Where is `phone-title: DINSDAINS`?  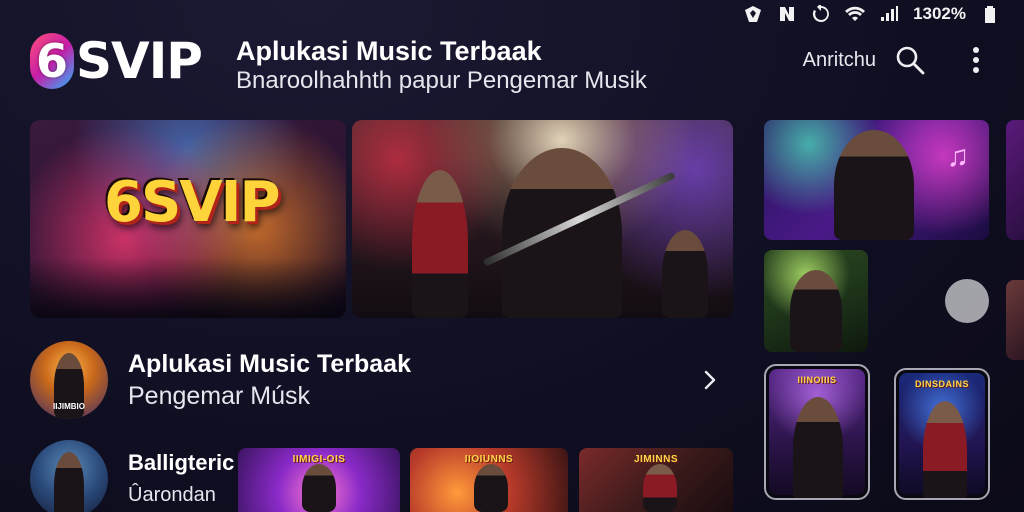
phone-title: DINSDAINS is located at coordinates (941, 384).